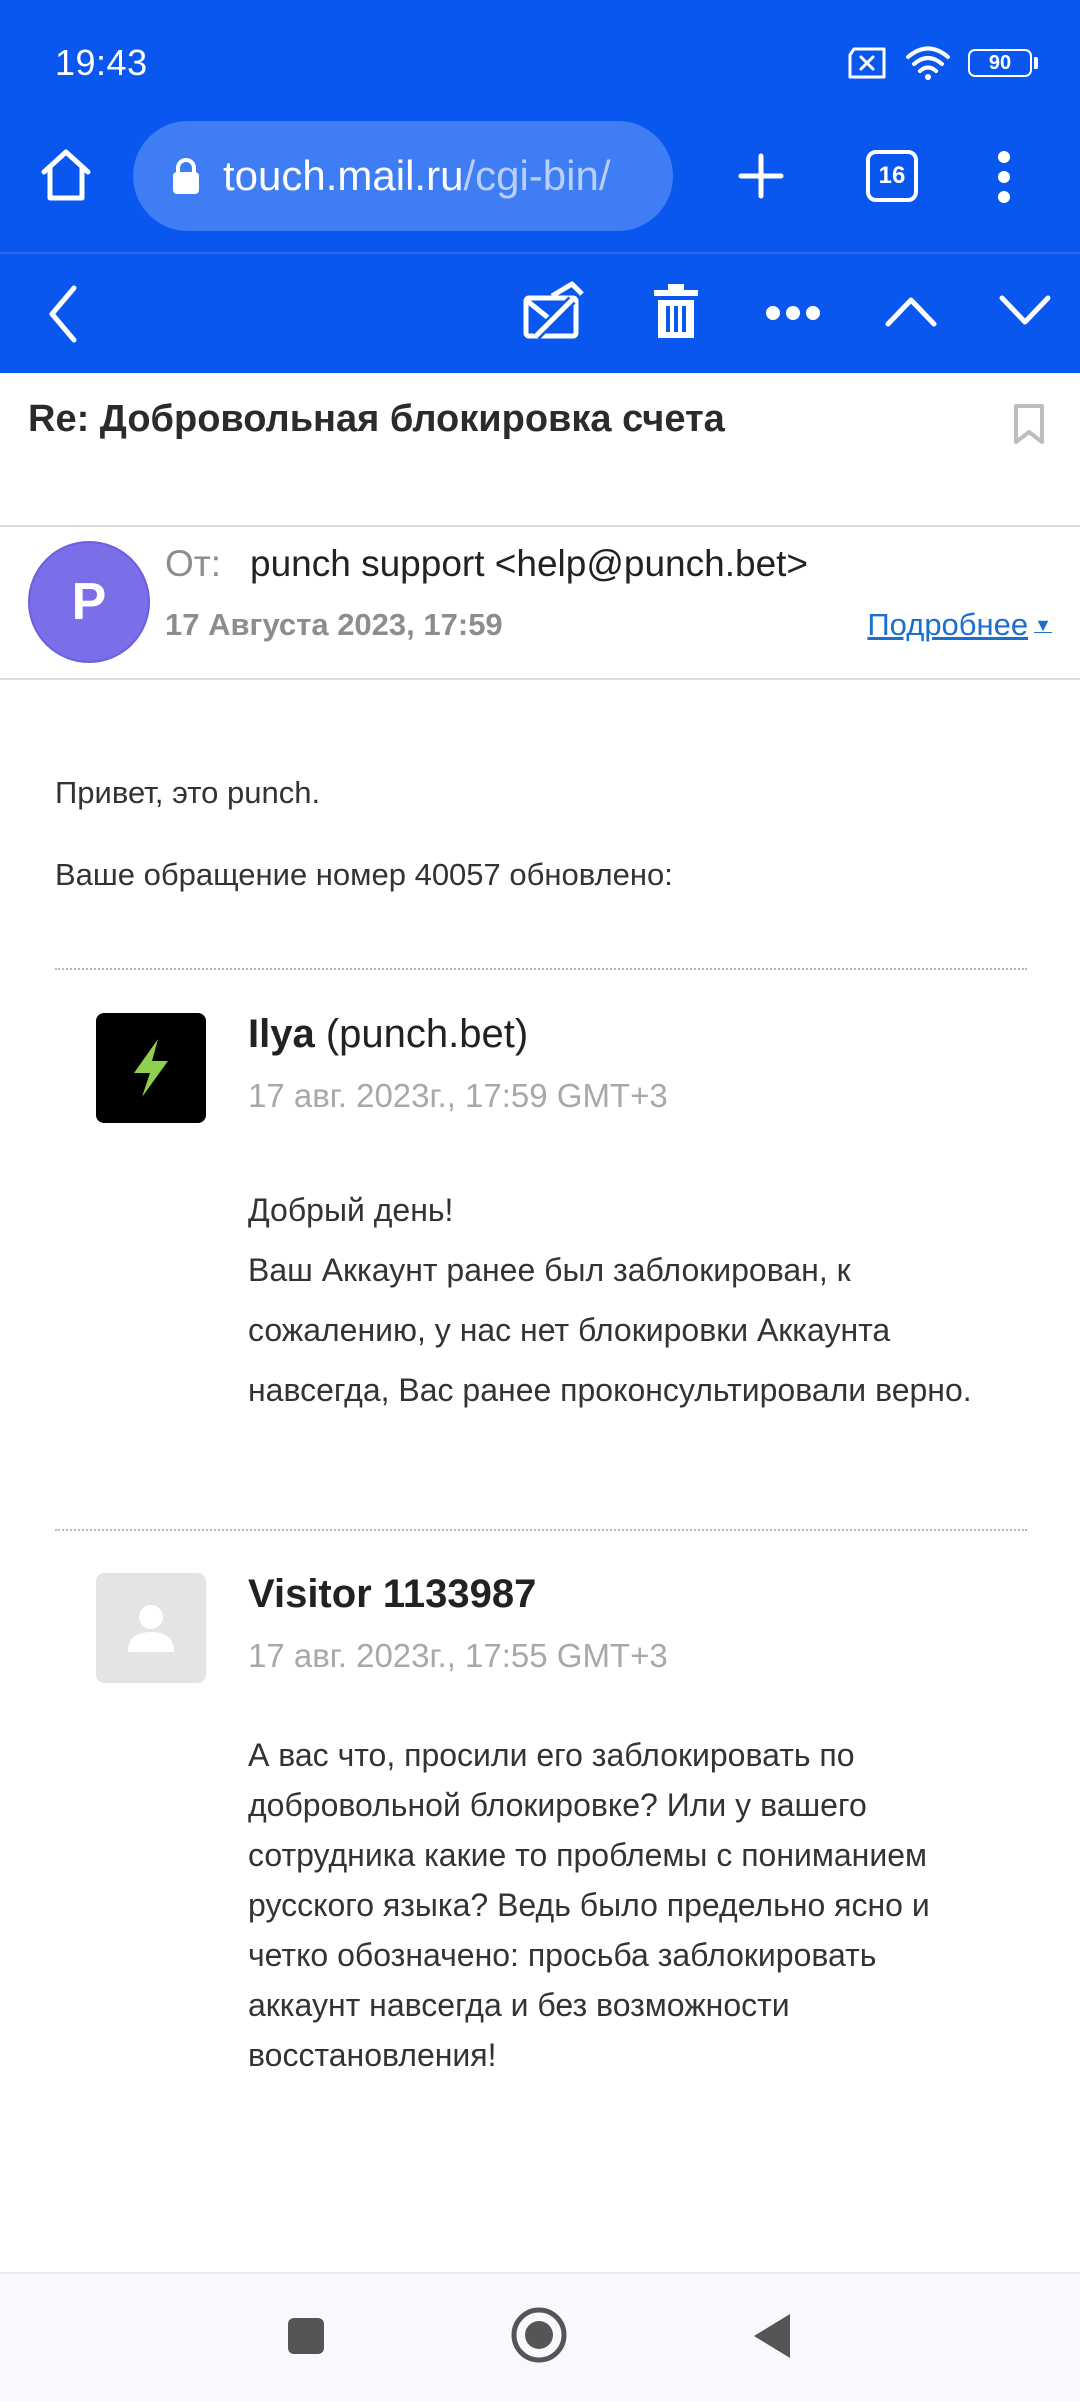 The width and height of the screenshot is (1080, 2402). Describe the element at coordinates (193, 563) in the screenshot. I see `from-label: От:` at that location.